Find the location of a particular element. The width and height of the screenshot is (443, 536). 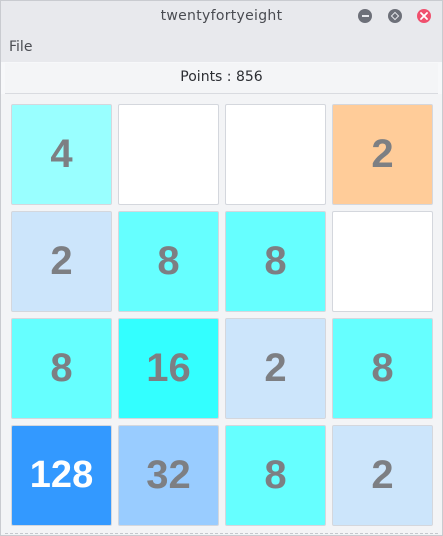

tile-r3-c4: 8 is located at coordinates (382, 368).